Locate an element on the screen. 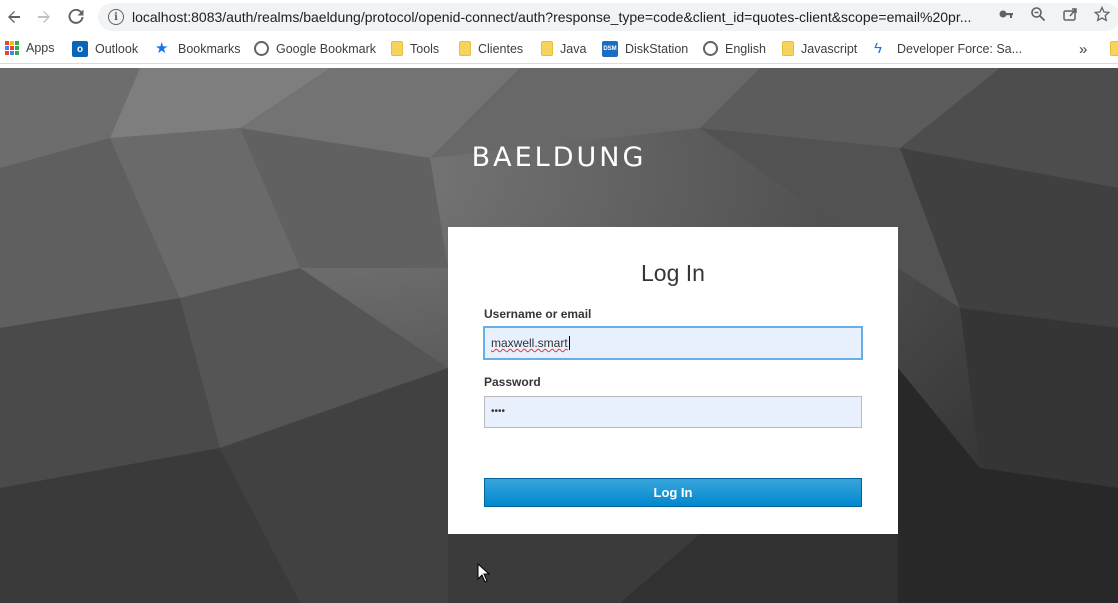  username-input: maxwell.smart is located at coordinates (673, 343).